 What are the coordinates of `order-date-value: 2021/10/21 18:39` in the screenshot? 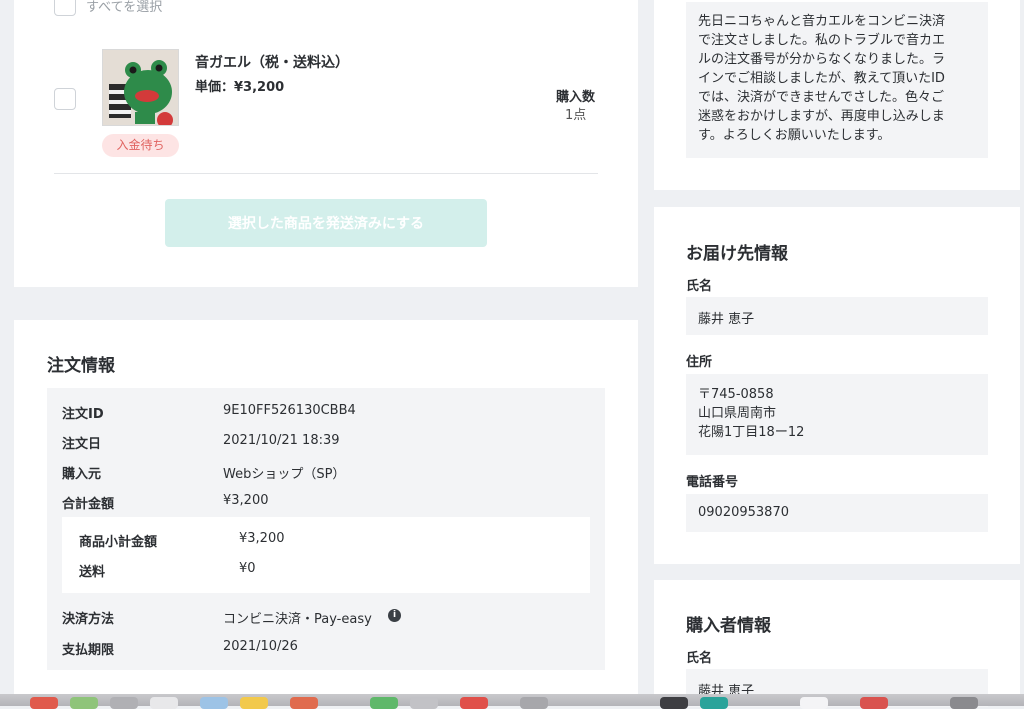 It's located at (281, 440).